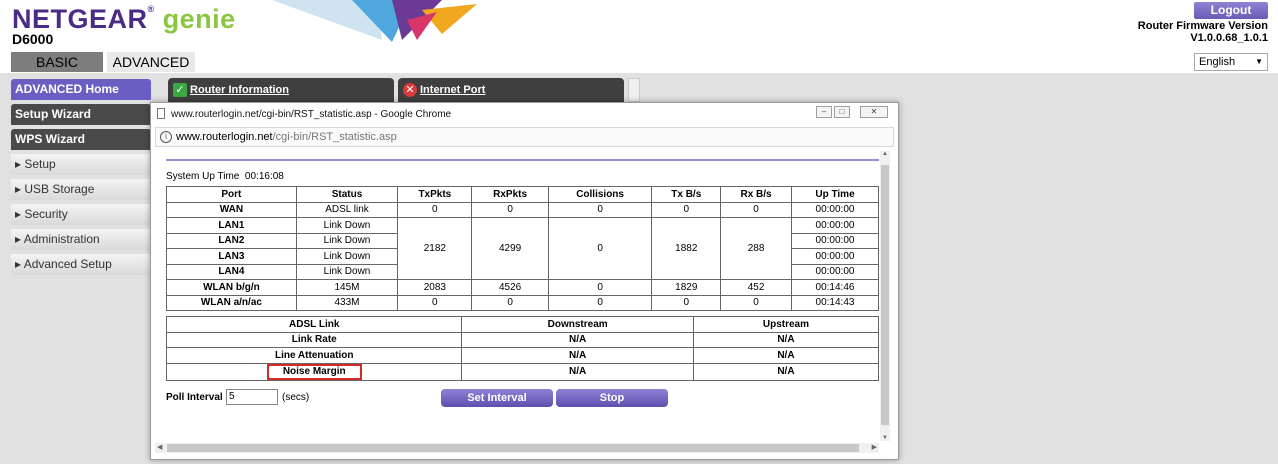 This screenshot has height=464, width=1278. What do you see at coordinates (81, 264) in the screenshot?
I see `sidebar-item-advanced-setup: ▸ Advanced Setup` at bounding box center [81, 264].